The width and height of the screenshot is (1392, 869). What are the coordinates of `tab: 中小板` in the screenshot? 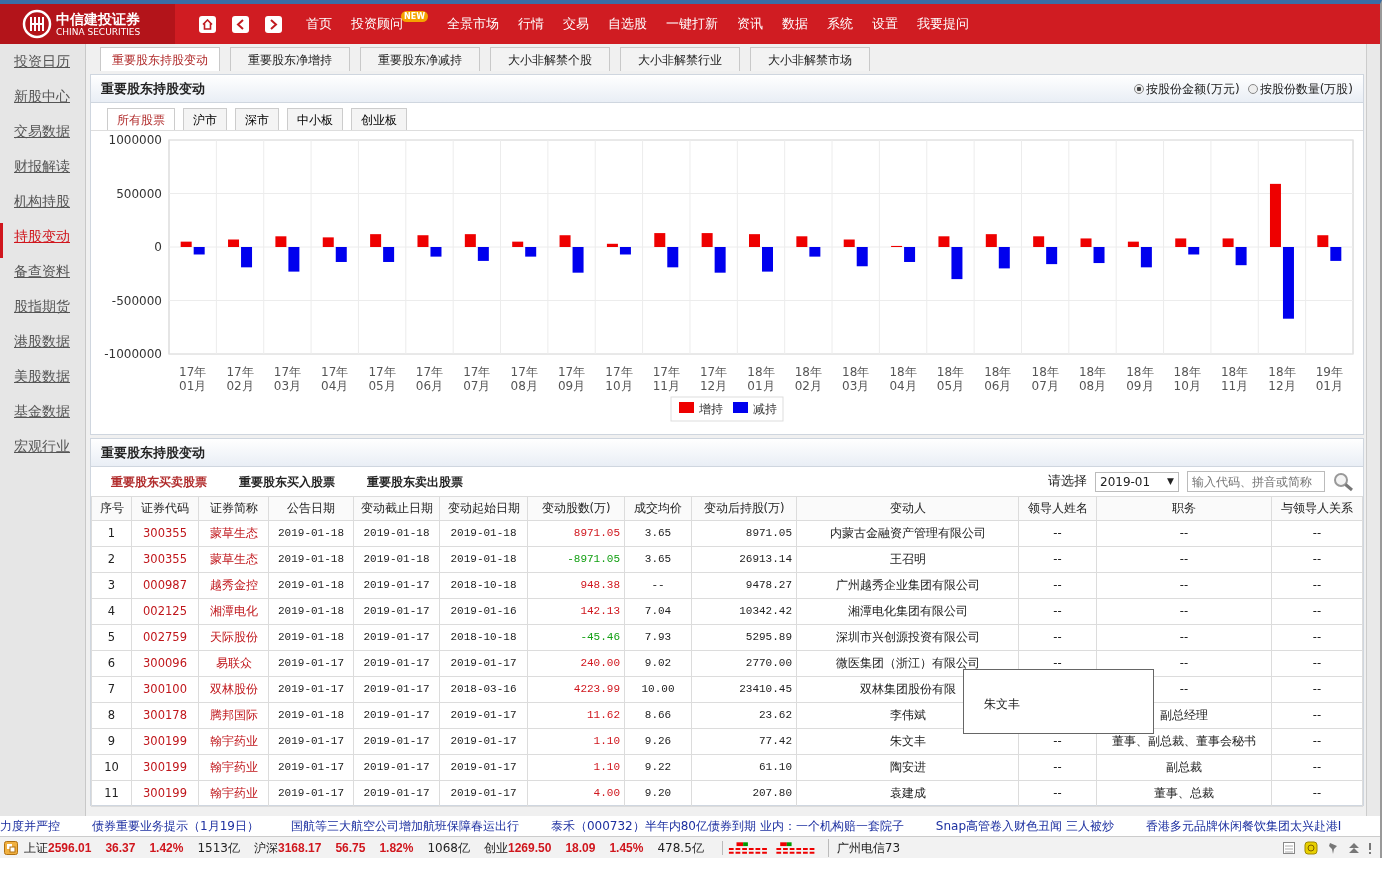 It's located at (315, 119).